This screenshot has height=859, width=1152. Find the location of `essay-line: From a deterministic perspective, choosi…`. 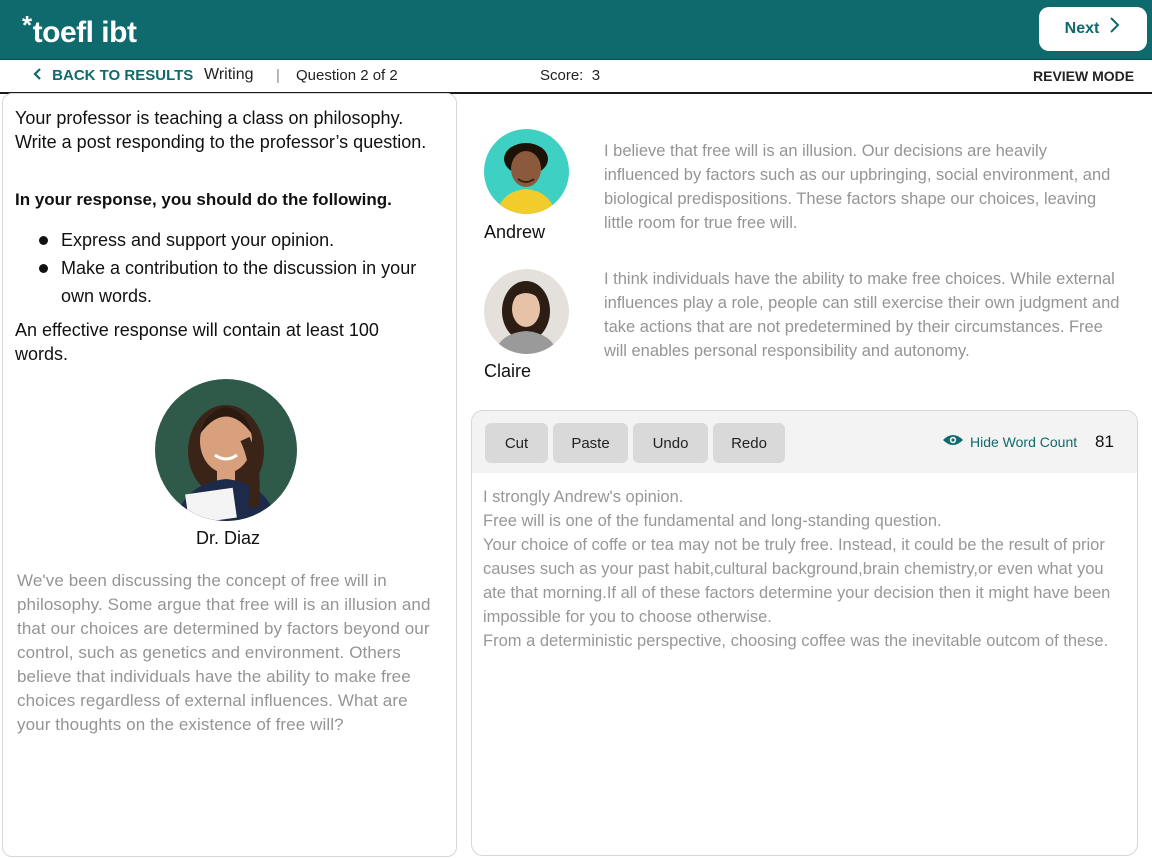

essay-line: From a deterministic perspective, choosi… is located at coordinates (796, 641).